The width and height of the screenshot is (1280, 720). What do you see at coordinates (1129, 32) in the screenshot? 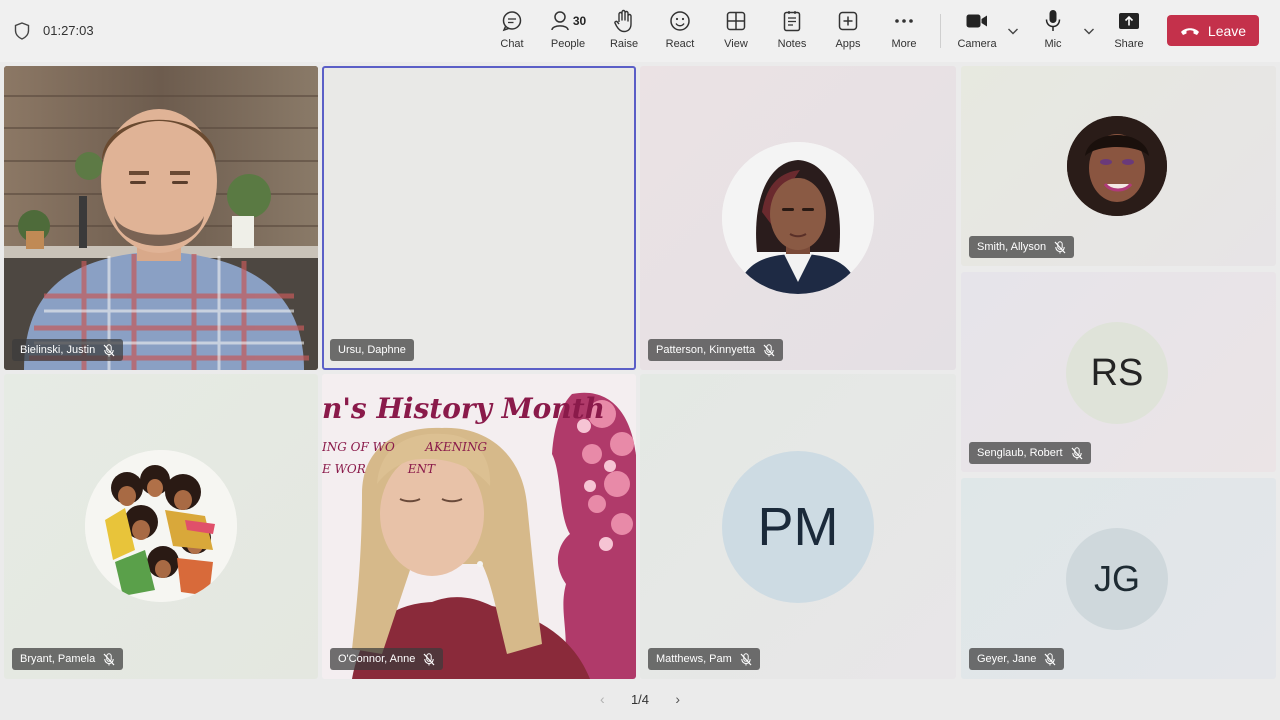
I see `share-button: Share` at bounding box center [1129, 32].